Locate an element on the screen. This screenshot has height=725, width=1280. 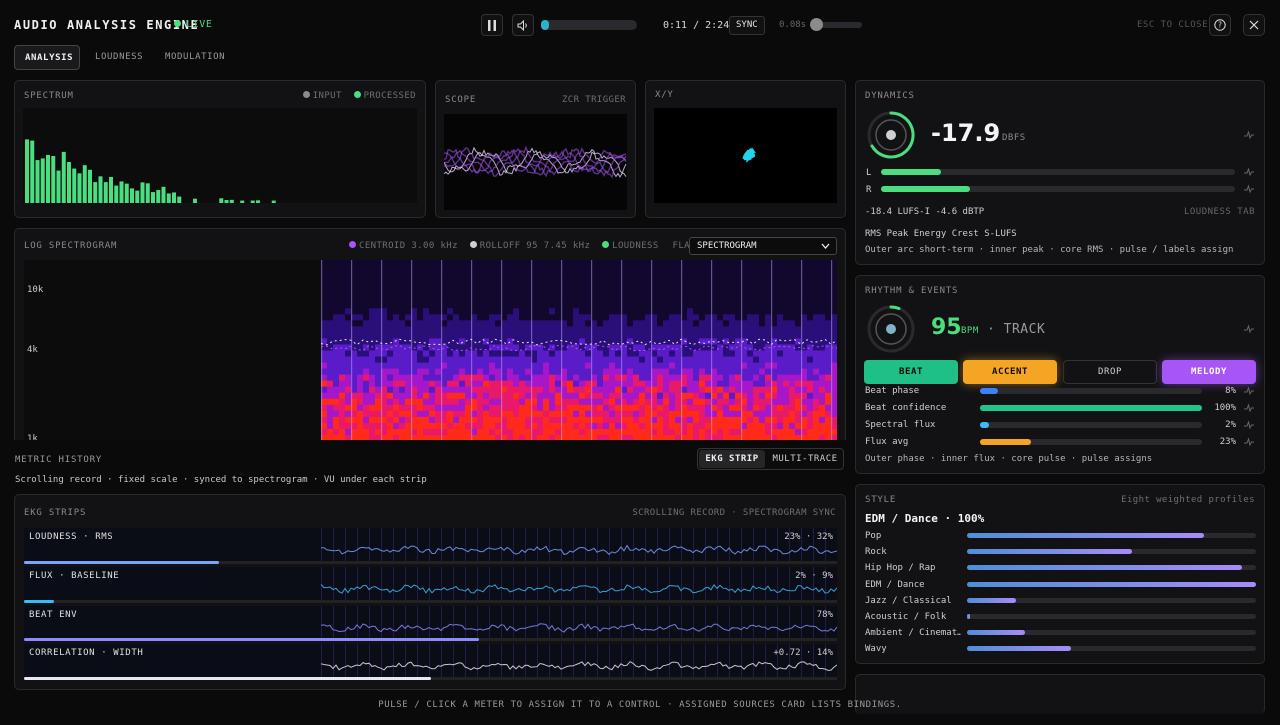
channel-r-meter is located at coordinates (1058, 189).